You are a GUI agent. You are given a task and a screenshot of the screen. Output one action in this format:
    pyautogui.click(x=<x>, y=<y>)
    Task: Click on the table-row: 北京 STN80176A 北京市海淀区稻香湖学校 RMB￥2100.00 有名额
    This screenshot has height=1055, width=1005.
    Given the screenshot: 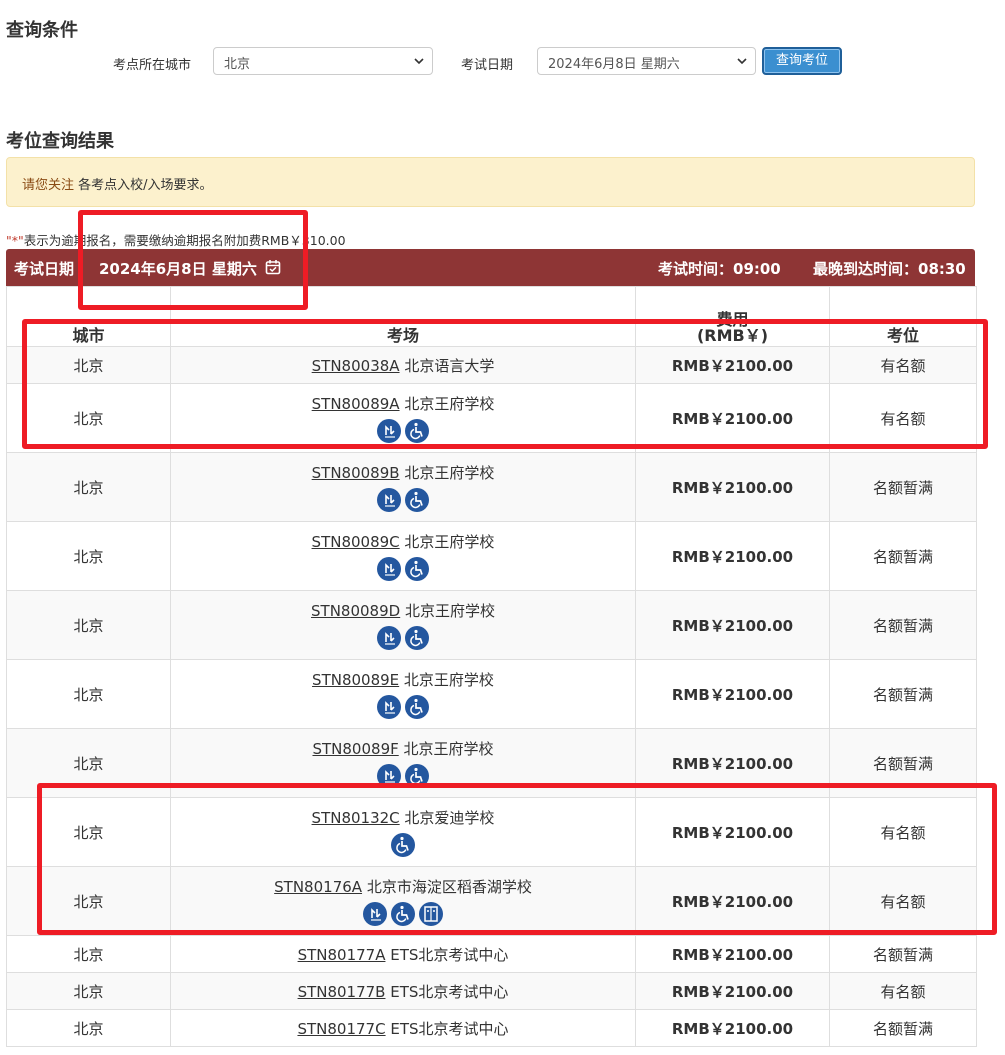 What is the action you would take?
    pyautogui.click(x=491, y=901)
    